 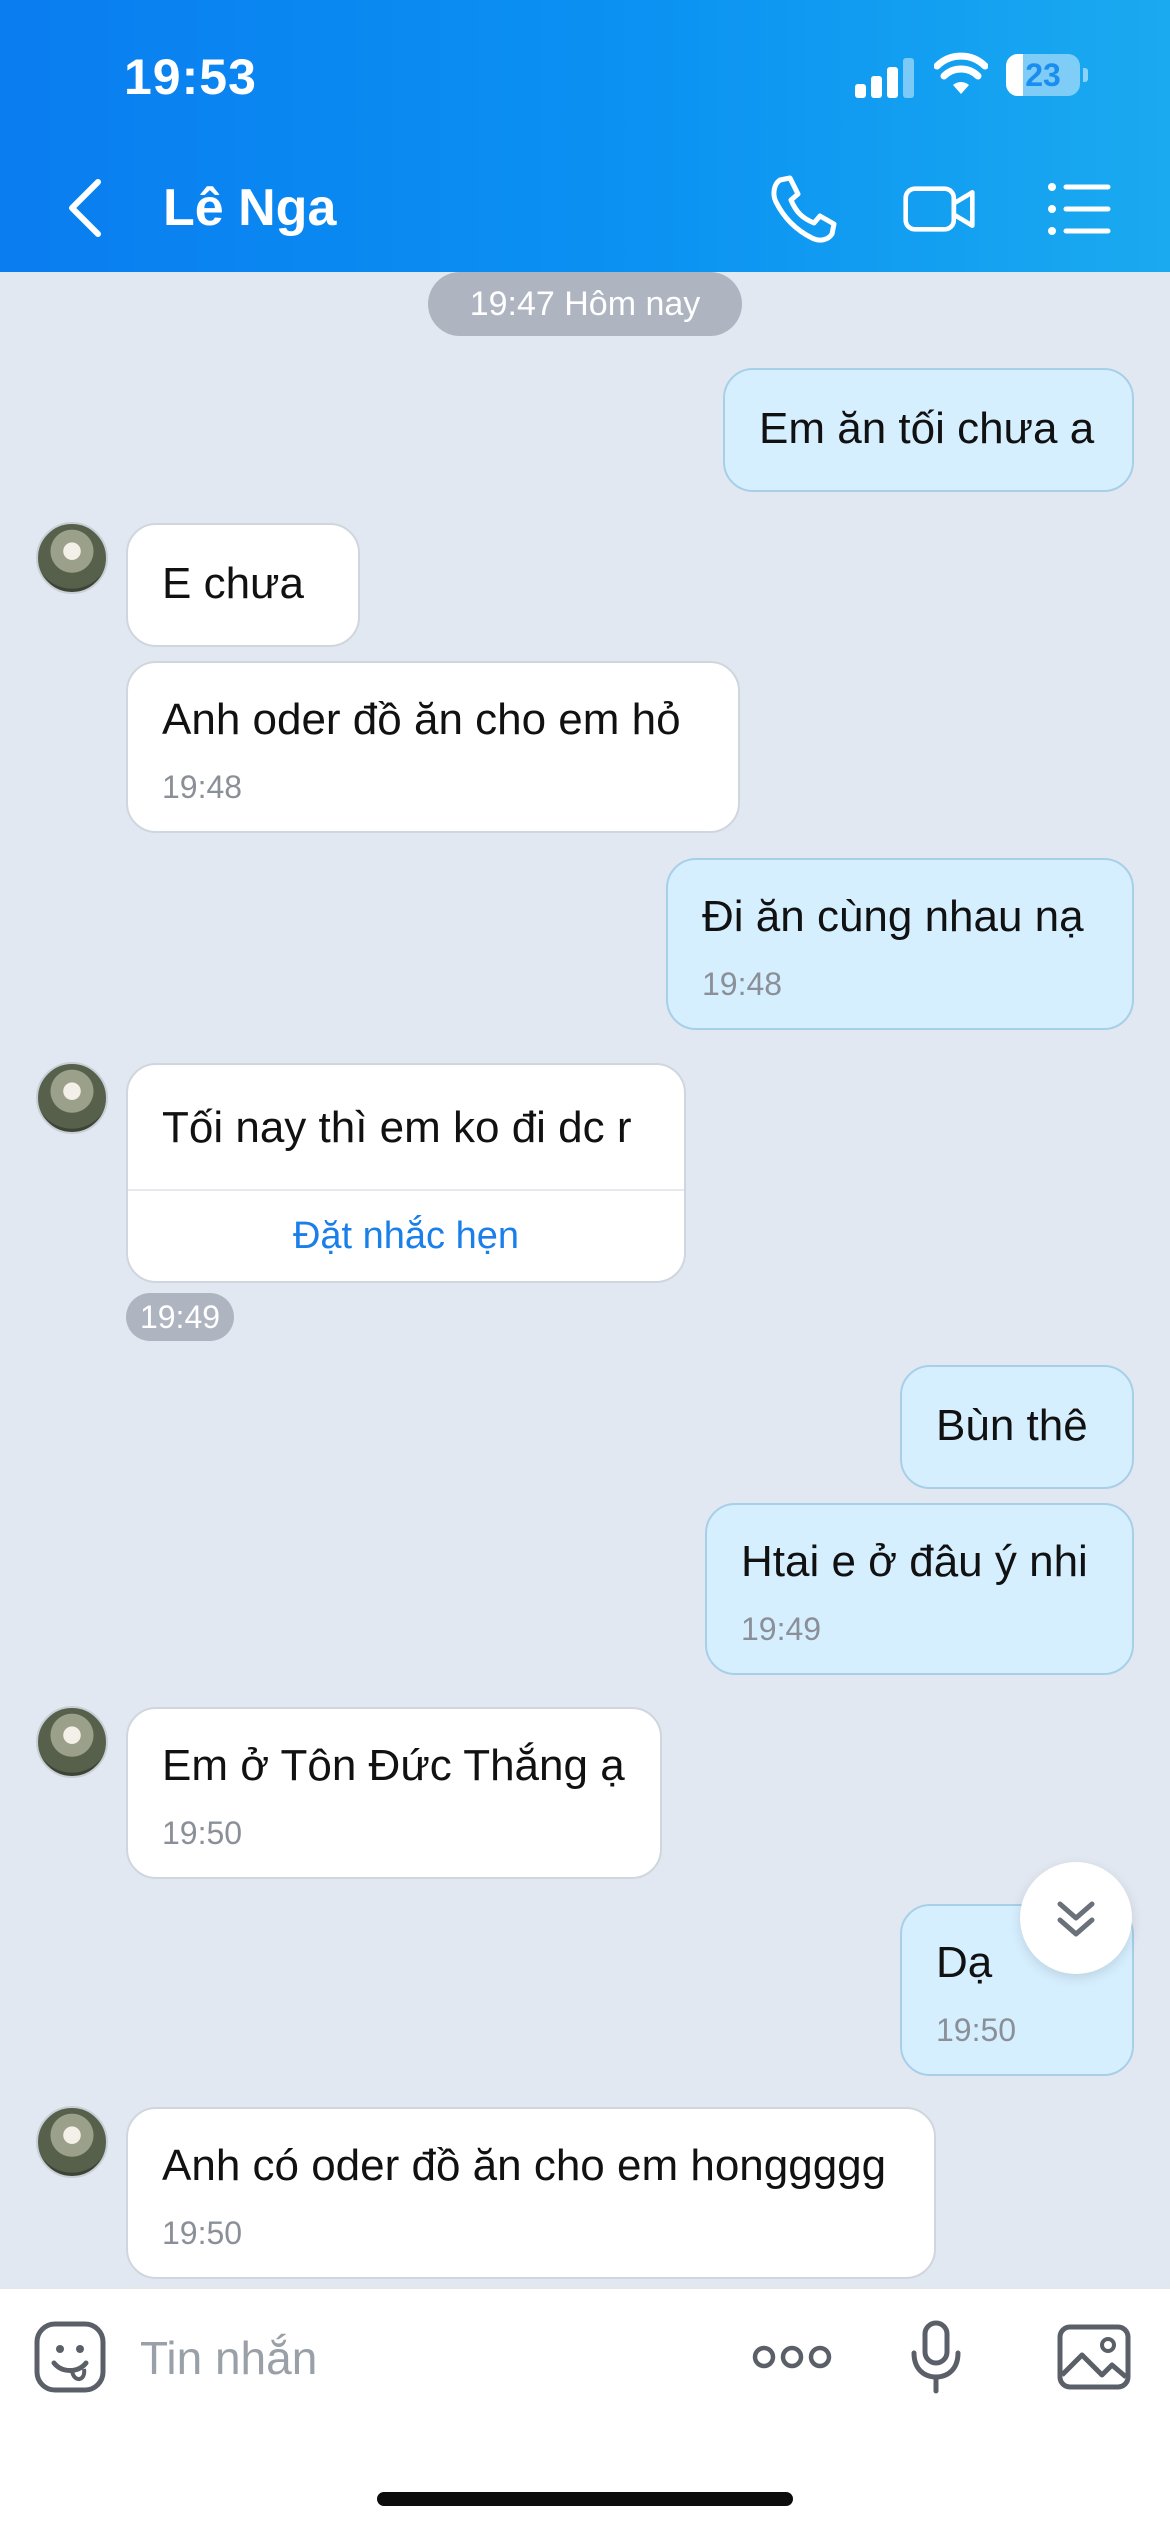 What do you see at coordinates (85, 208) in the screenshot?
I see `back-icon` at bounding box center [85, 208].